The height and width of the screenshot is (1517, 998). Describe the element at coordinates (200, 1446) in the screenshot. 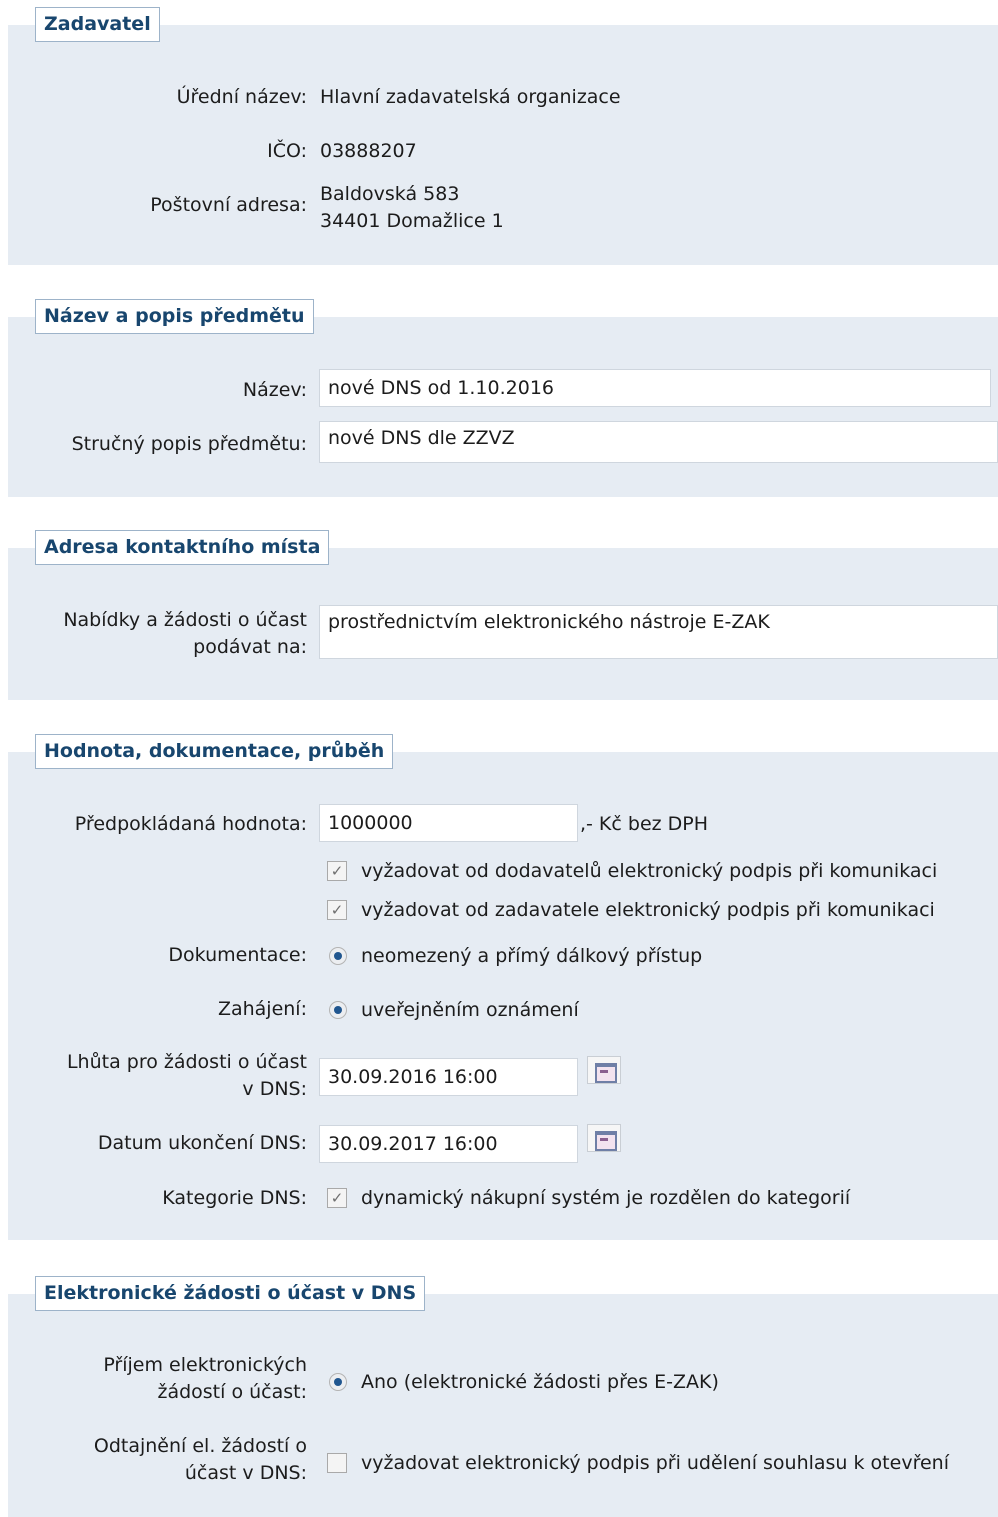

I see `decrypt-label-line1: Odtajnění el. žádostí o` at that location.